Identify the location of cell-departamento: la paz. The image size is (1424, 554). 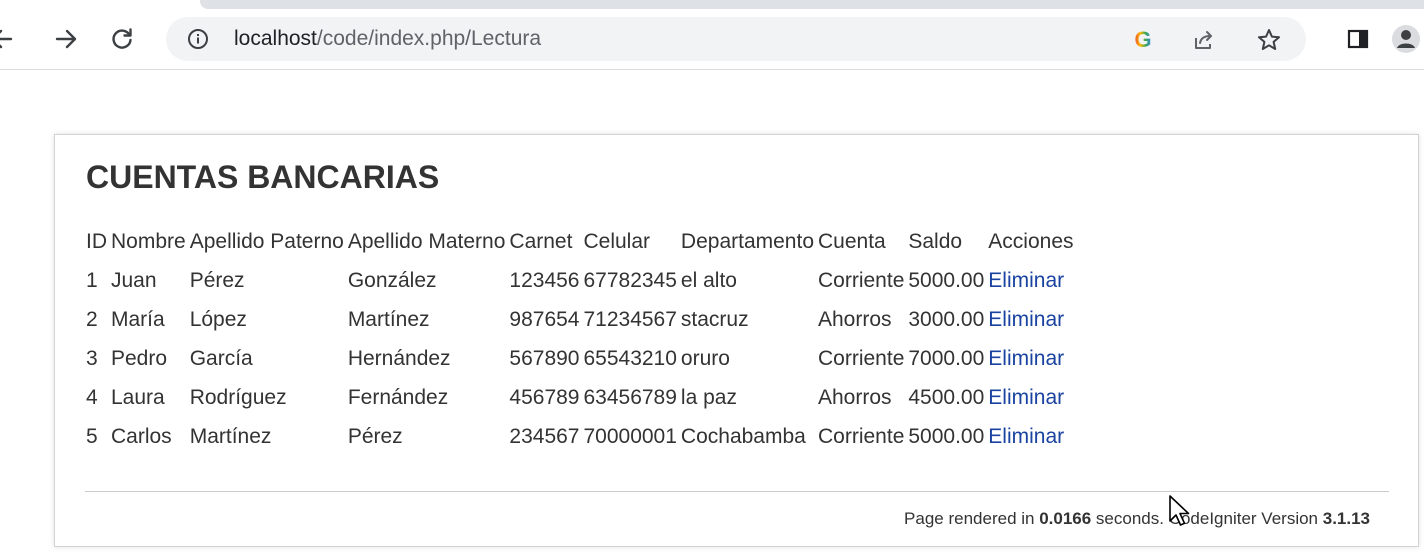
(708, 397).